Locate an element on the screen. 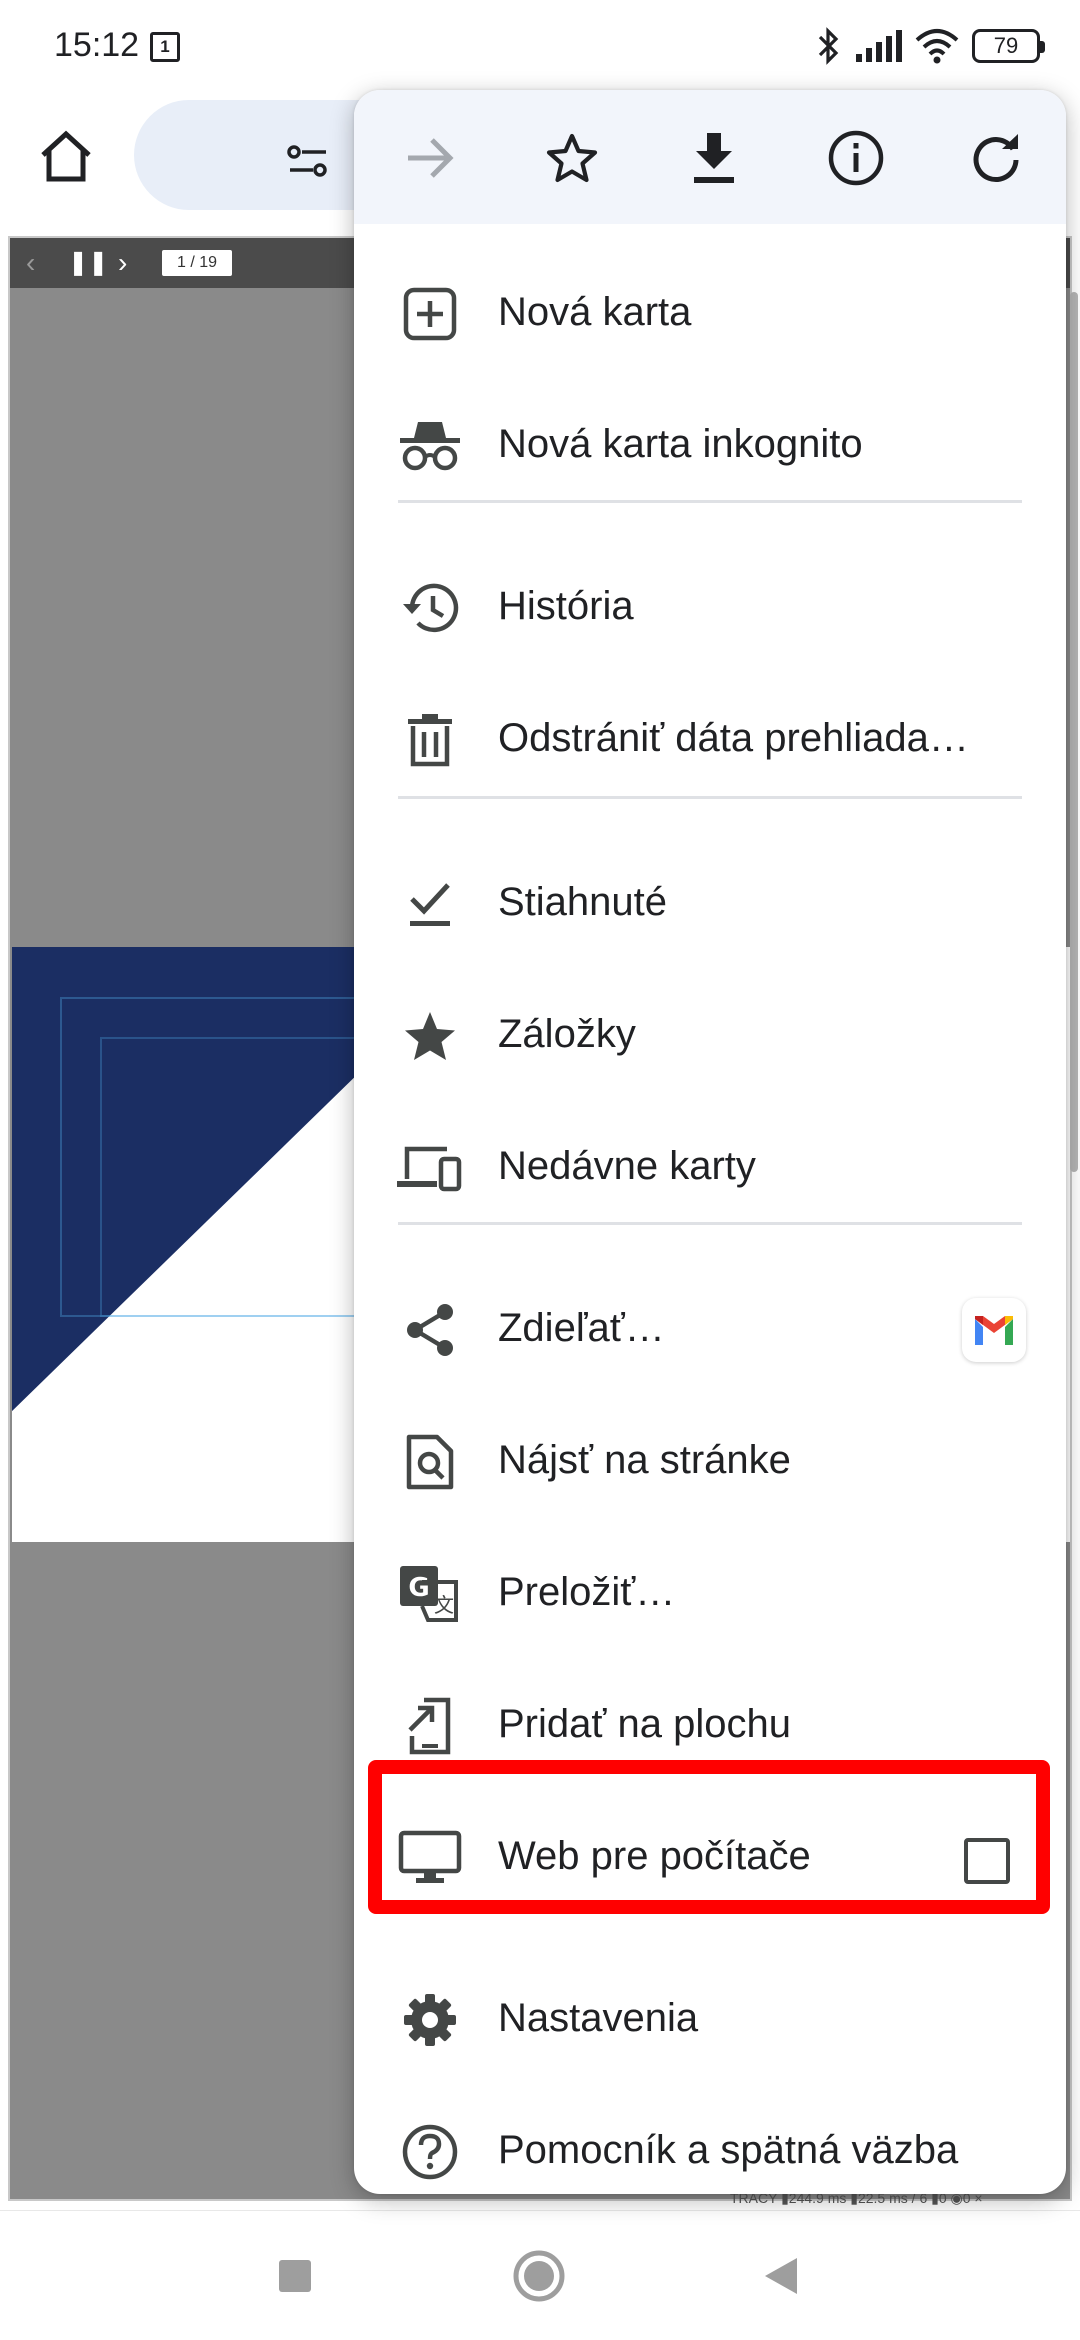 The width and height of the screenshot is (1080, 2340). wifi-icon is located at coordinates (937, 46).